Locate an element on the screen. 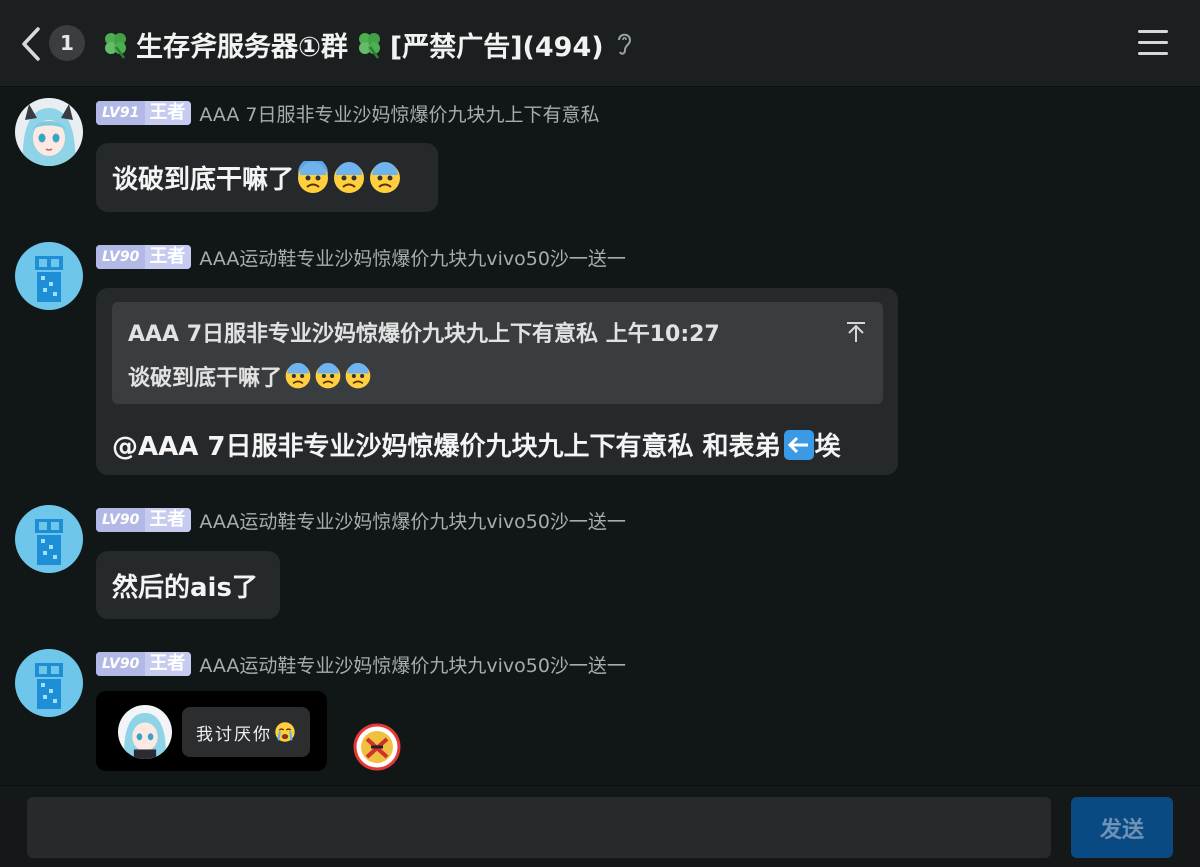 Image resolution: width=1200 pixels, height=867 pixels. chat-title: 生存斧服务器①群 [严禁广告](494) is located at coordinates (366, 44).